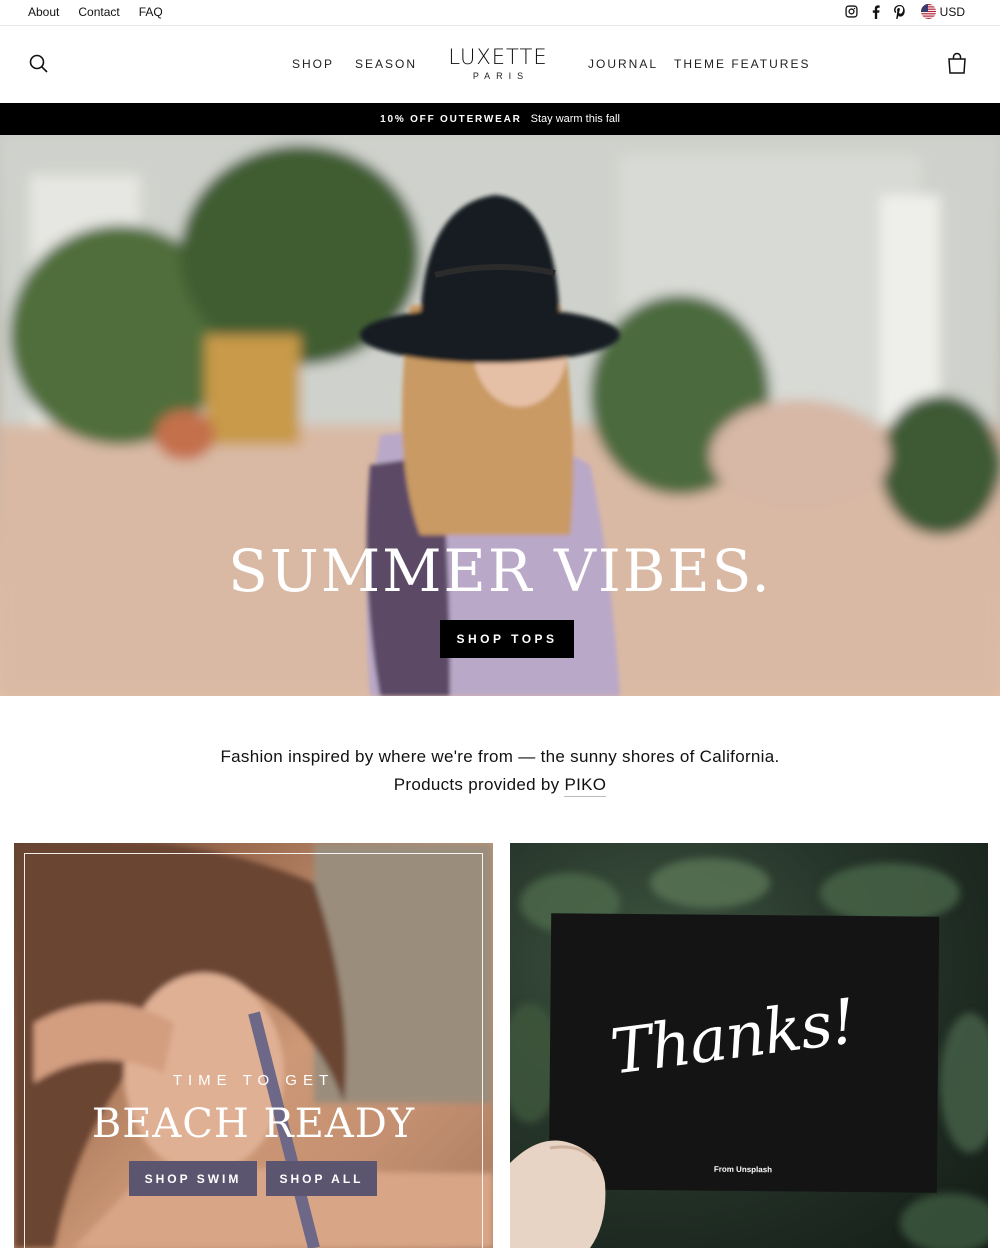  What do you see at coordinates (900, 11) in the screenshot?
I see `pinterest-icon` at bounding box center [900, 11].